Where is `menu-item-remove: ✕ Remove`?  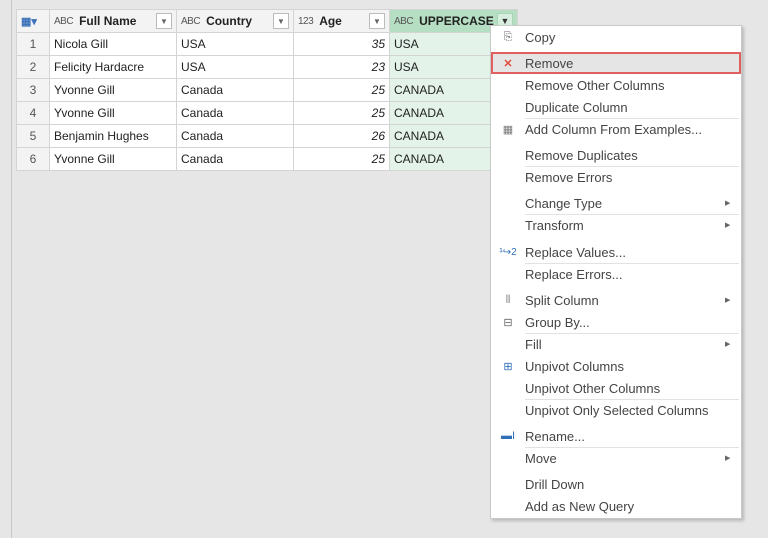
menu-item-remove: ✕ Remove is located at coordinates (616, 63).